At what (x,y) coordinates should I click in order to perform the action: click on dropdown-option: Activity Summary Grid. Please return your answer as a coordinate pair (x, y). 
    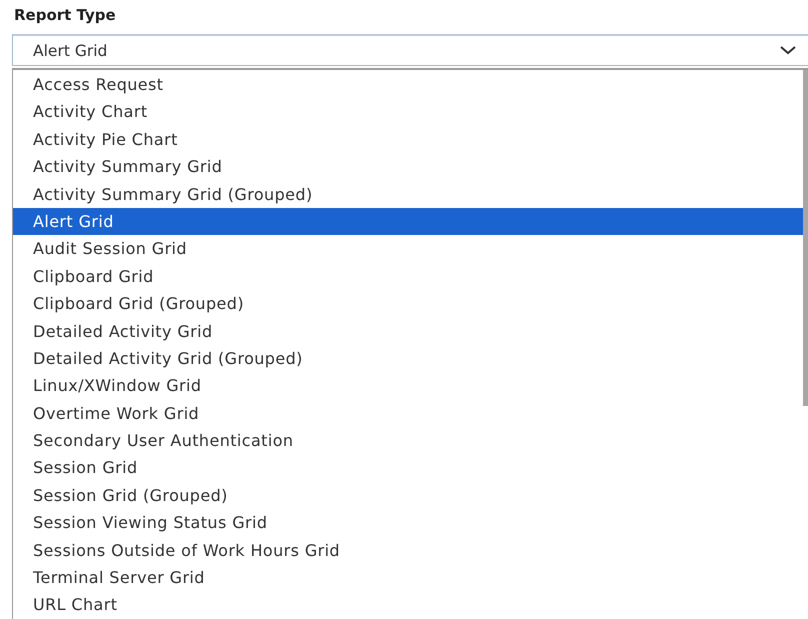
    Looking at the image, I should click on (408, 167).